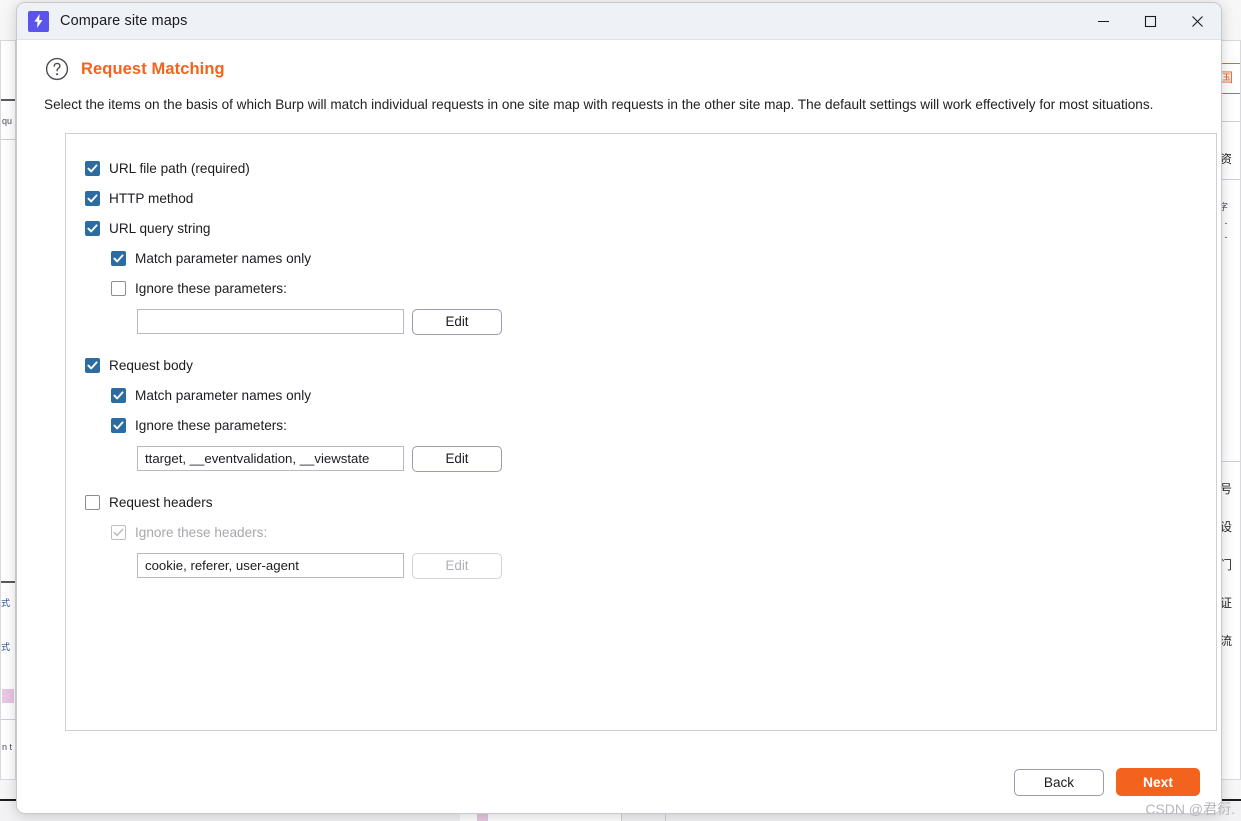  What do you see at coordinates (650, 169) in the screenshot?
I see `option-row-url-file-path: URL file path (required)` at bounding box center [650, 169].